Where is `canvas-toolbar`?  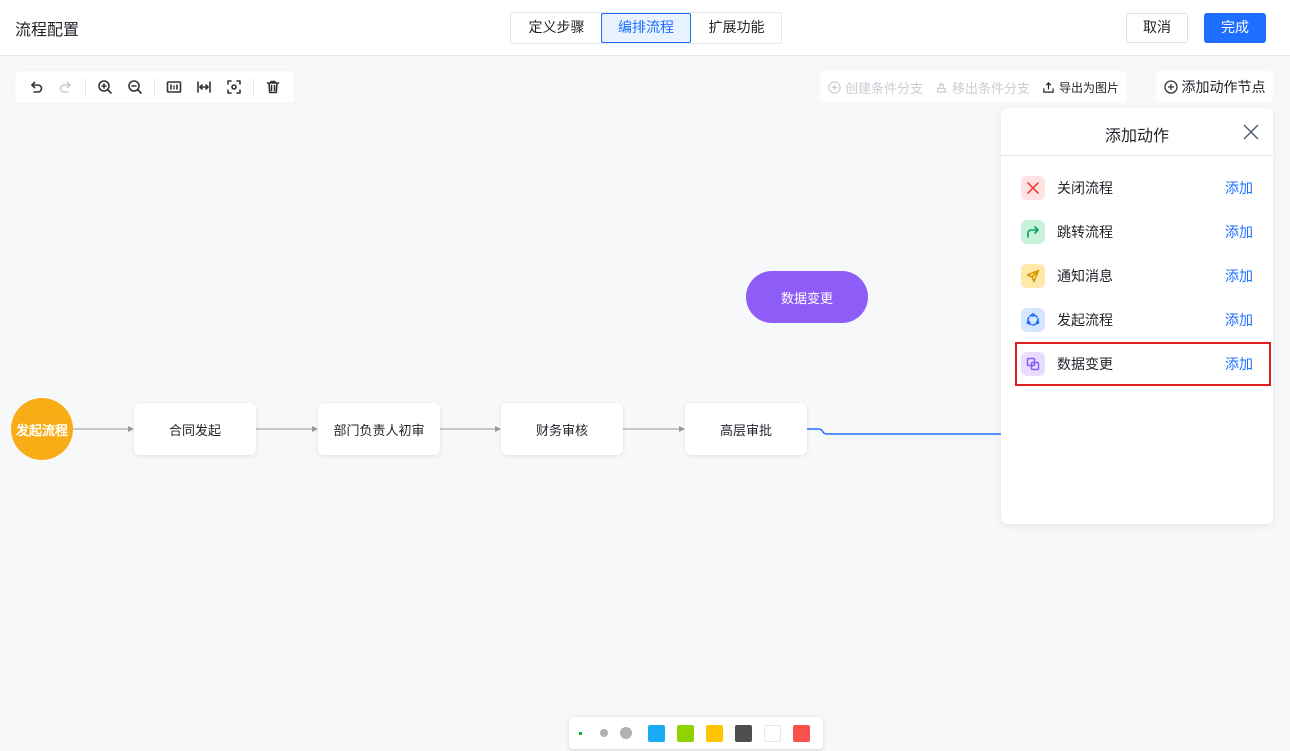 canvas-toolbar is located at coordinates (154, 87).